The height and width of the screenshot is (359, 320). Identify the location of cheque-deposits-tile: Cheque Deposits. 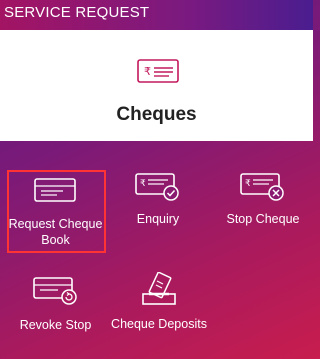
(159, 304).